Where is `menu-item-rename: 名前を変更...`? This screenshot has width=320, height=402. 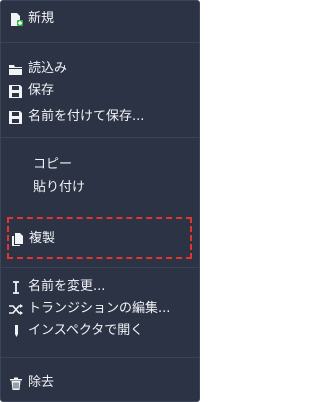 menu-item-rename: 名前を変更... is located at coordinates (100, 287).